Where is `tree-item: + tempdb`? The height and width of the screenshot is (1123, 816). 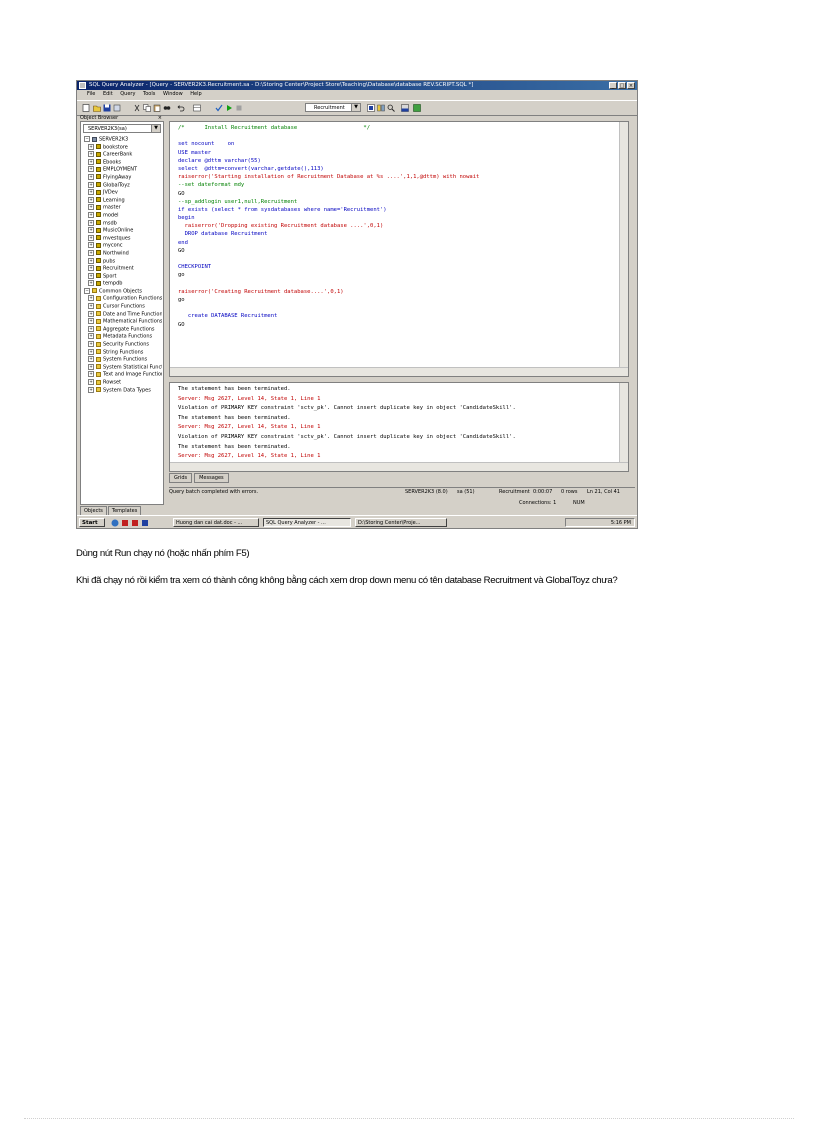
tree-item: + tempdb is located at coordinates (123, 284).